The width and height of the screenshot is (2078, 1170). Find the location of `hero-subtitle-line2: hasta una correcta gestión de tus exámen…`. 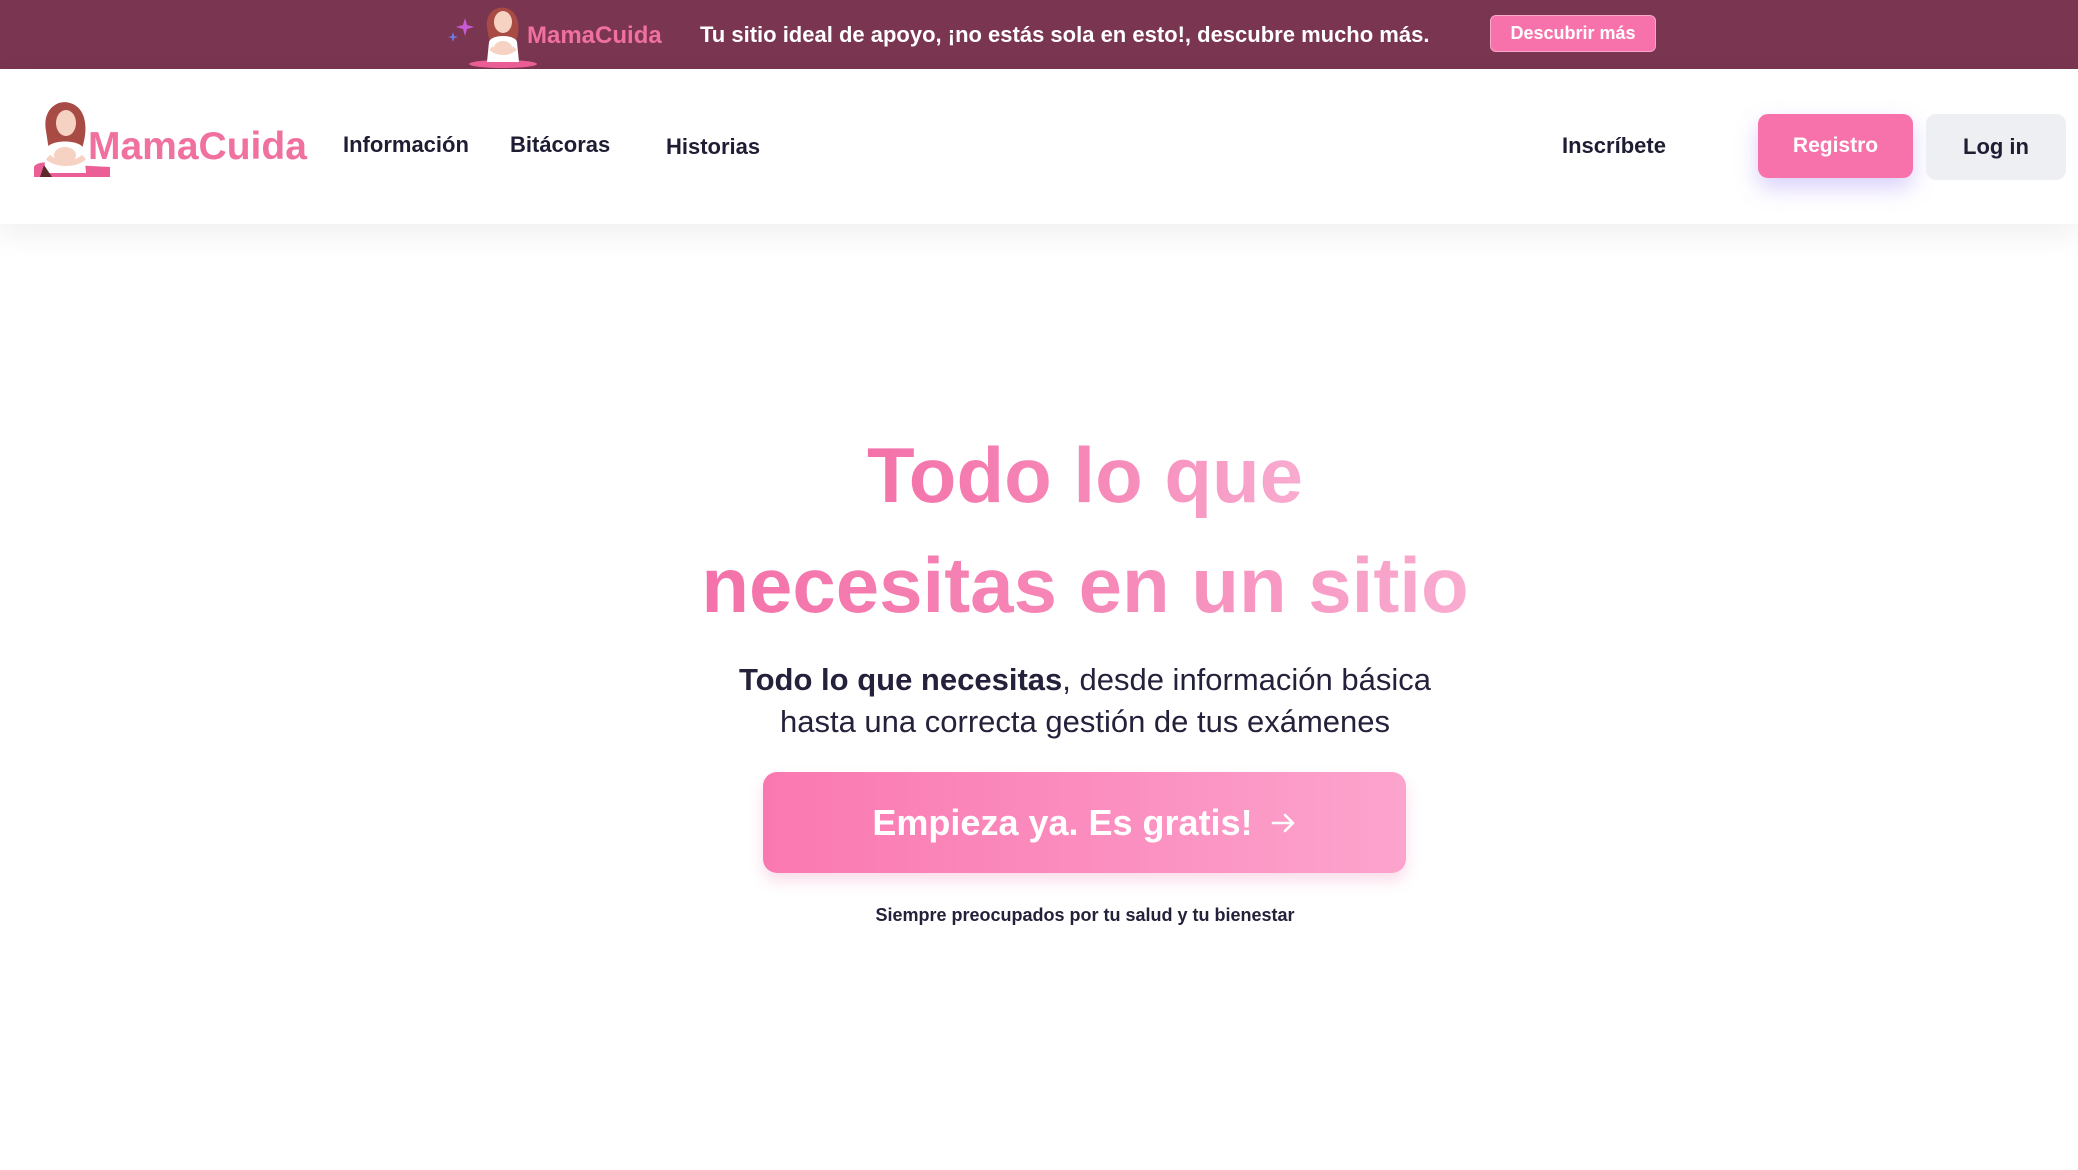

hero-subtitle-line2: hasta una correcta gestión de tus exámen… is located at coordinates (1085, 721).